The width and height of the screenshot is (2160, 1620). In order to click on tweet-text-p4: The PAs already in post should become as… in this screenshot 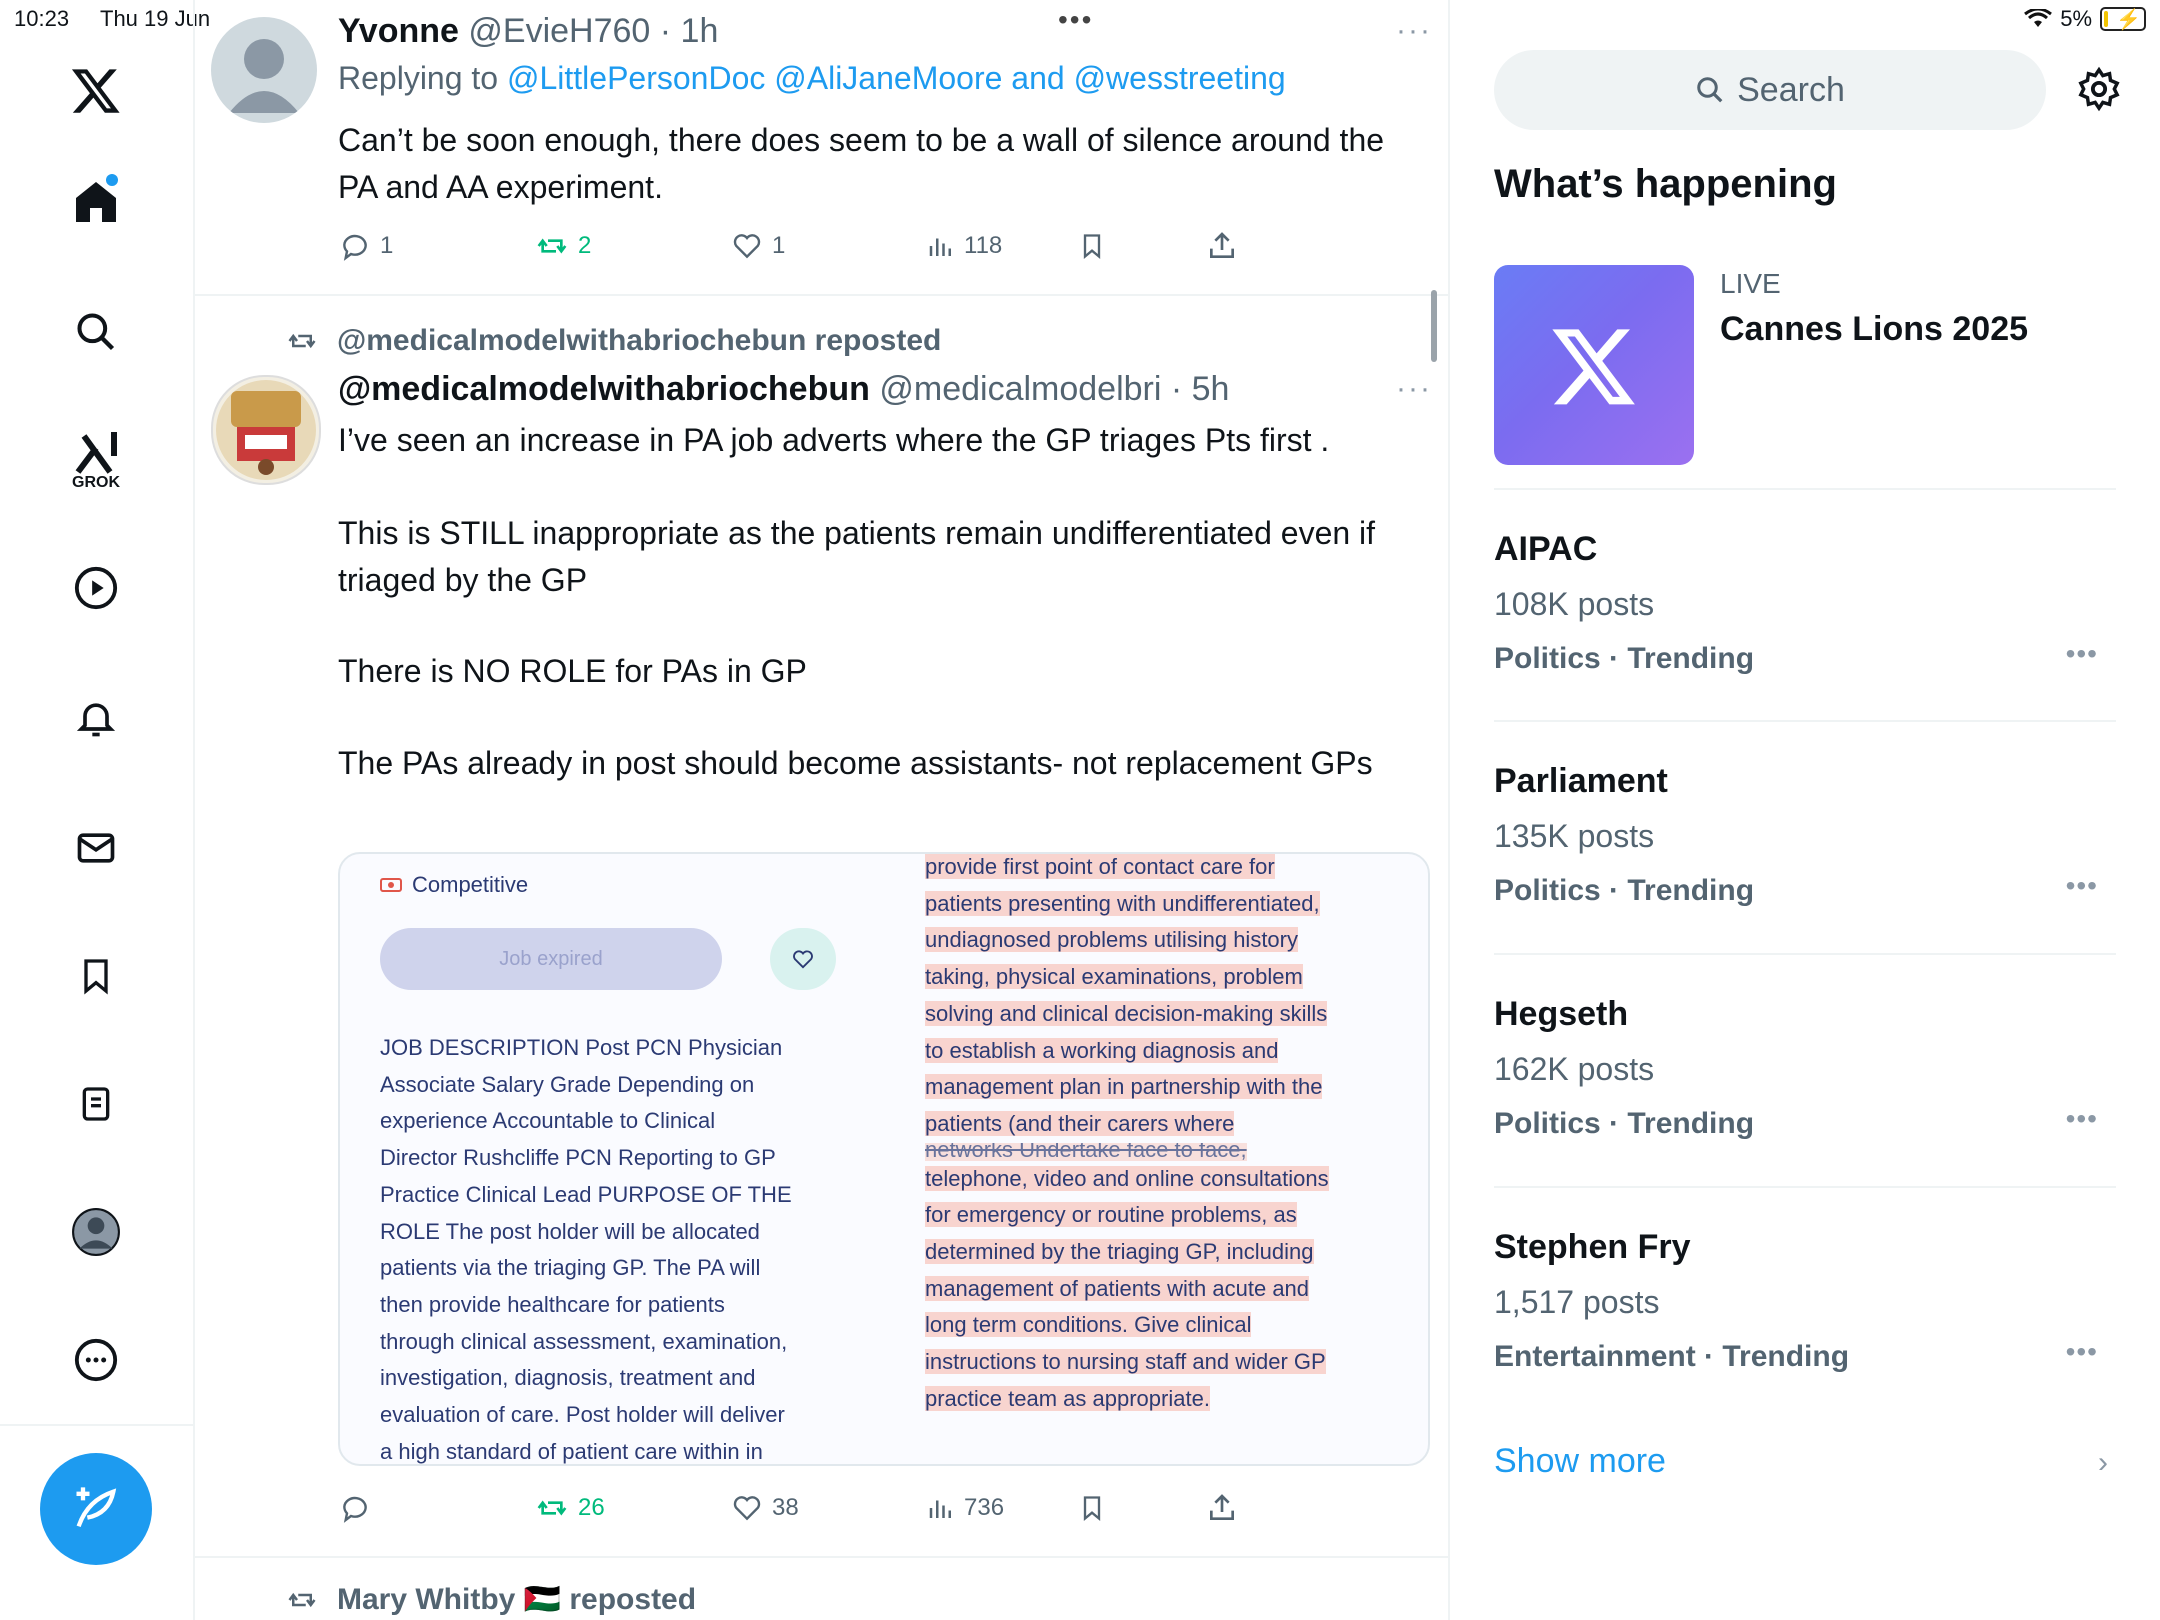, I will do `click(855, 763)`.